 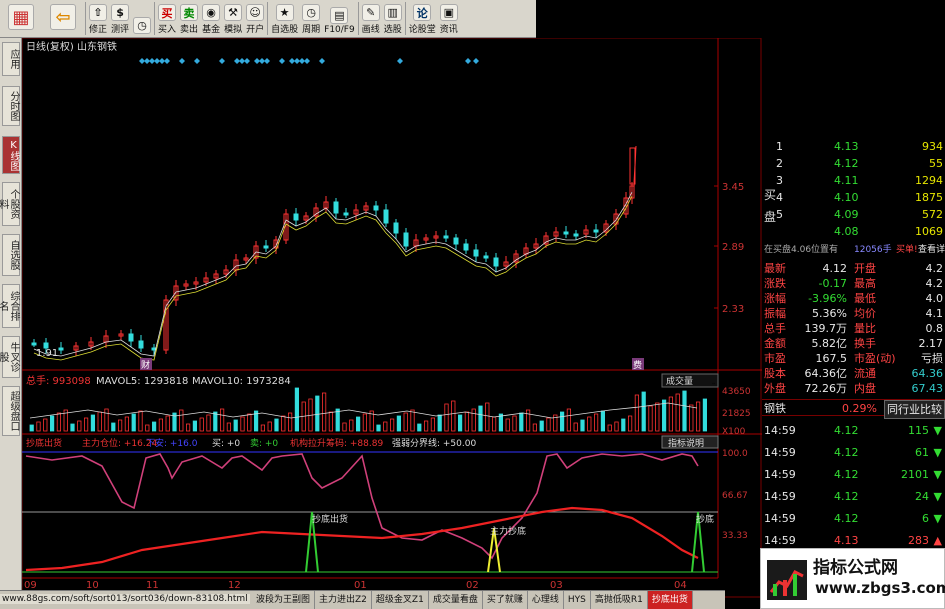 I want to click on toolbar-button-10: ★ 自选股, so click(x=284, y=18).